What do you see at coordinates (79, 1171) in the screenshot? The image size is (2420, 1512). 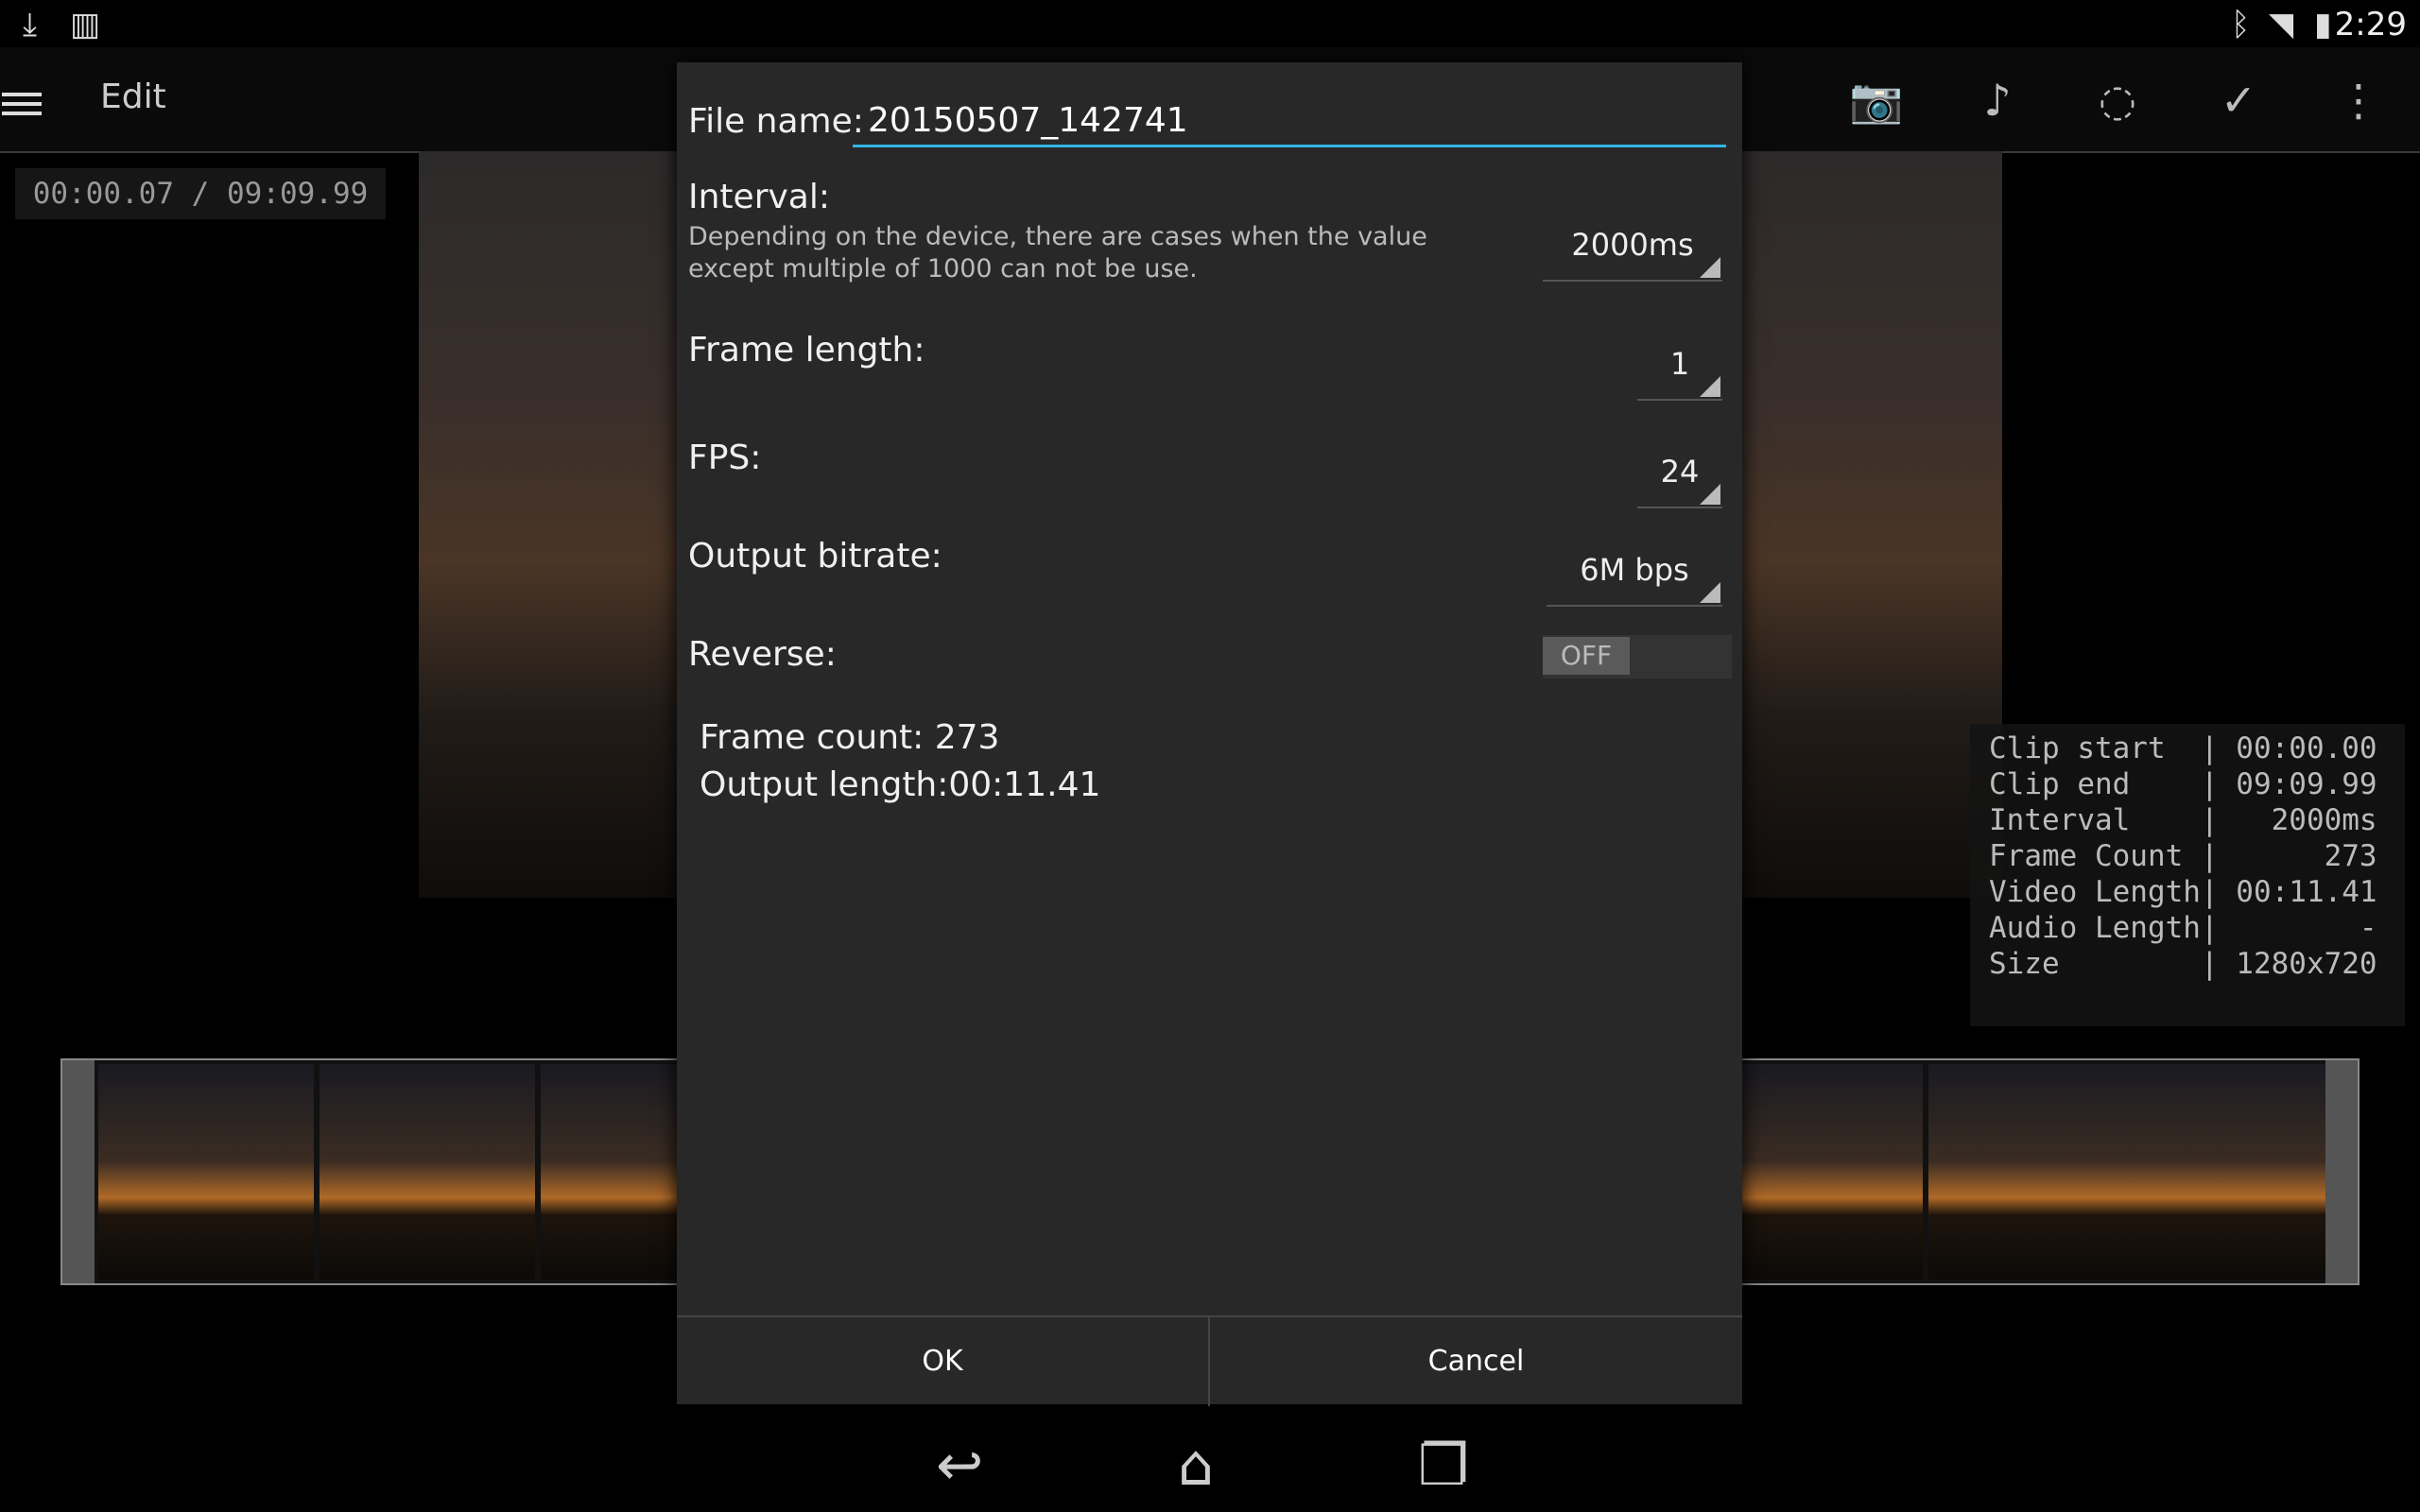 I see `trim-start-handle` at bounding box center [79, 1171].